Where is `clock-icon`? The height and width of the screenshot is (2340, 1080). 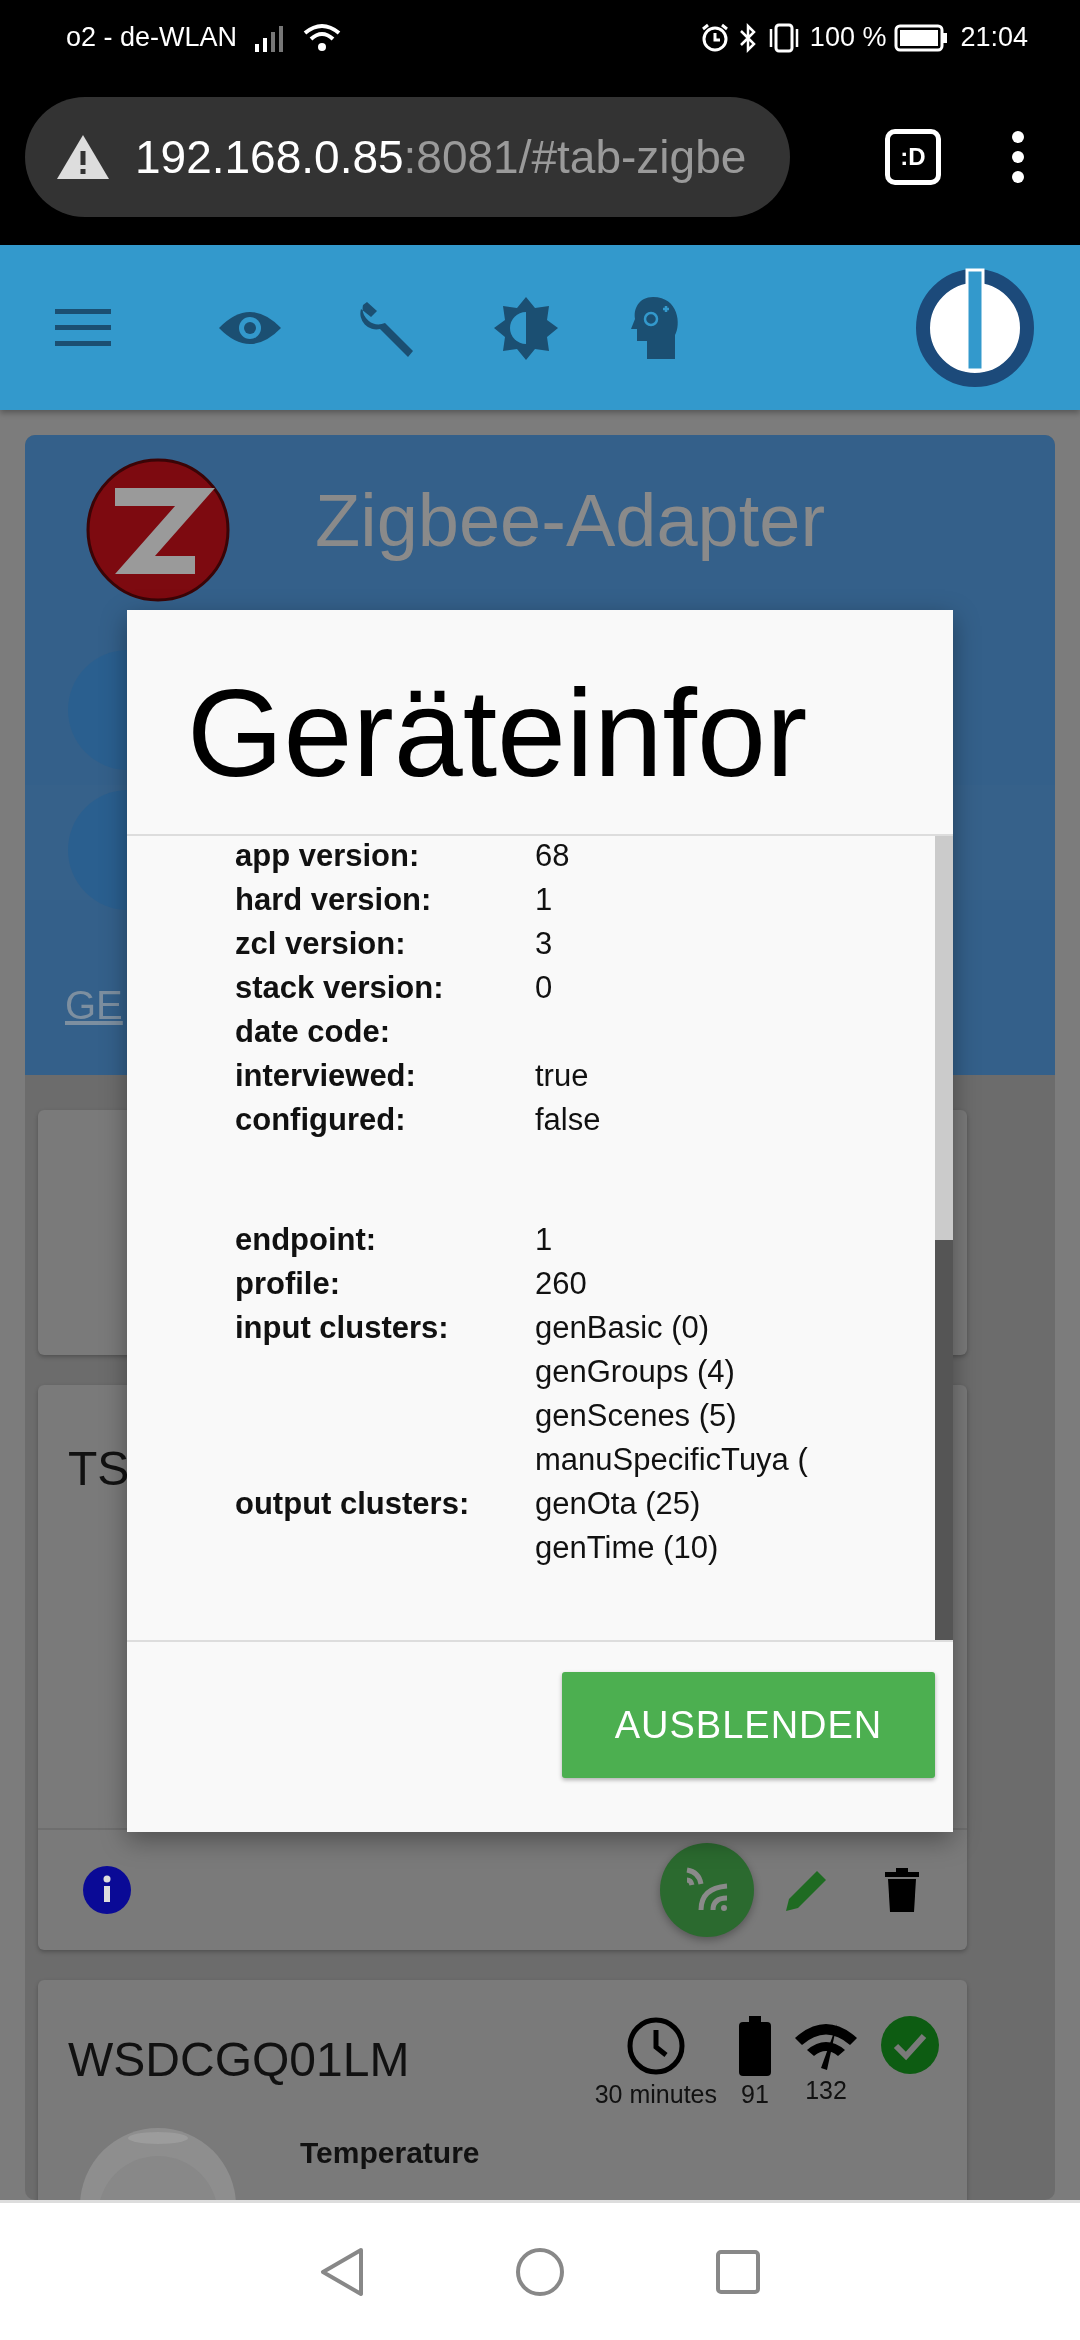
clock-icon is located at coordinates (655, 2046).